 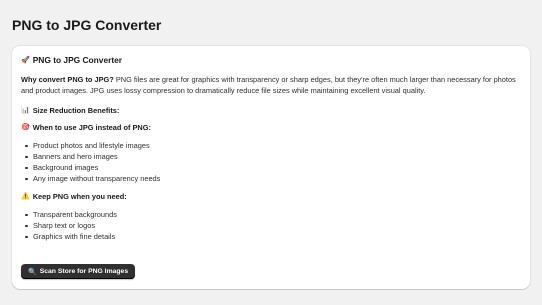 I want to click on scan-store-button: 🔍 Scan Store for PNG Images, so click(x=78, y=271).